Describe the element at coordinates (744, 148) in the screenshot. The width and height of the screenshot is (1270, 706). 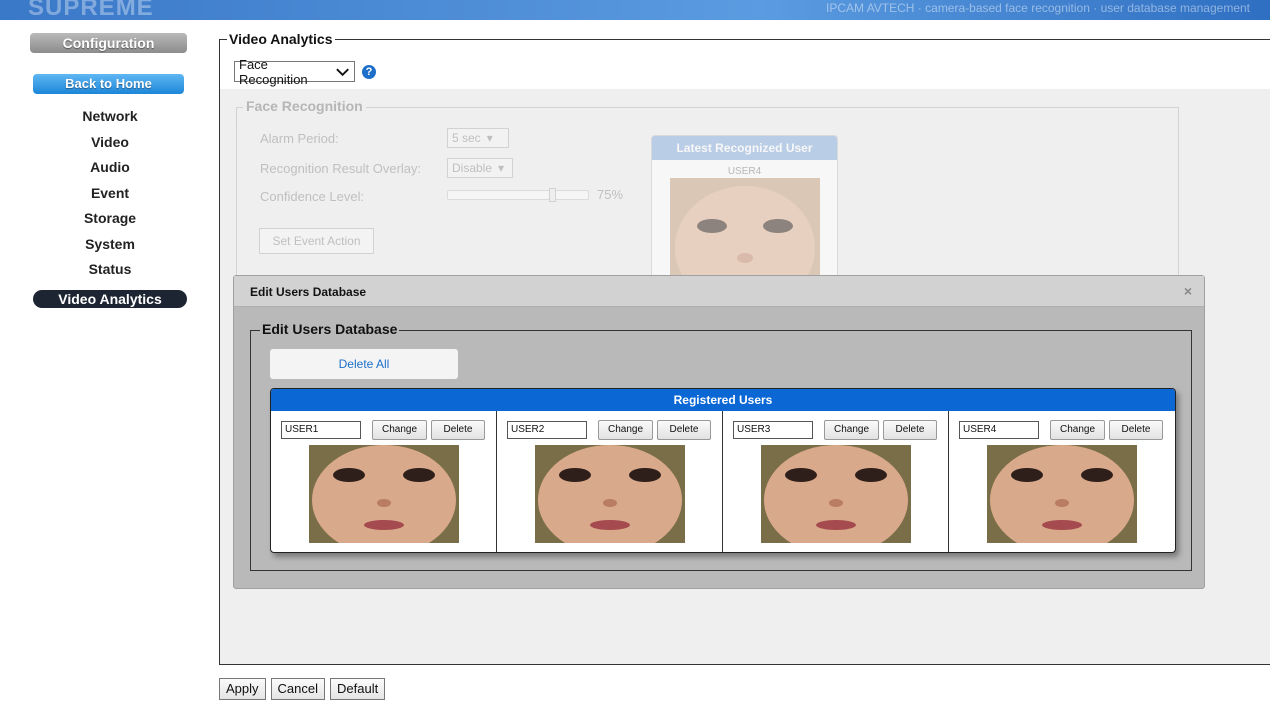
I see `latest-recognized-title: Latest Recognized User` at that location.